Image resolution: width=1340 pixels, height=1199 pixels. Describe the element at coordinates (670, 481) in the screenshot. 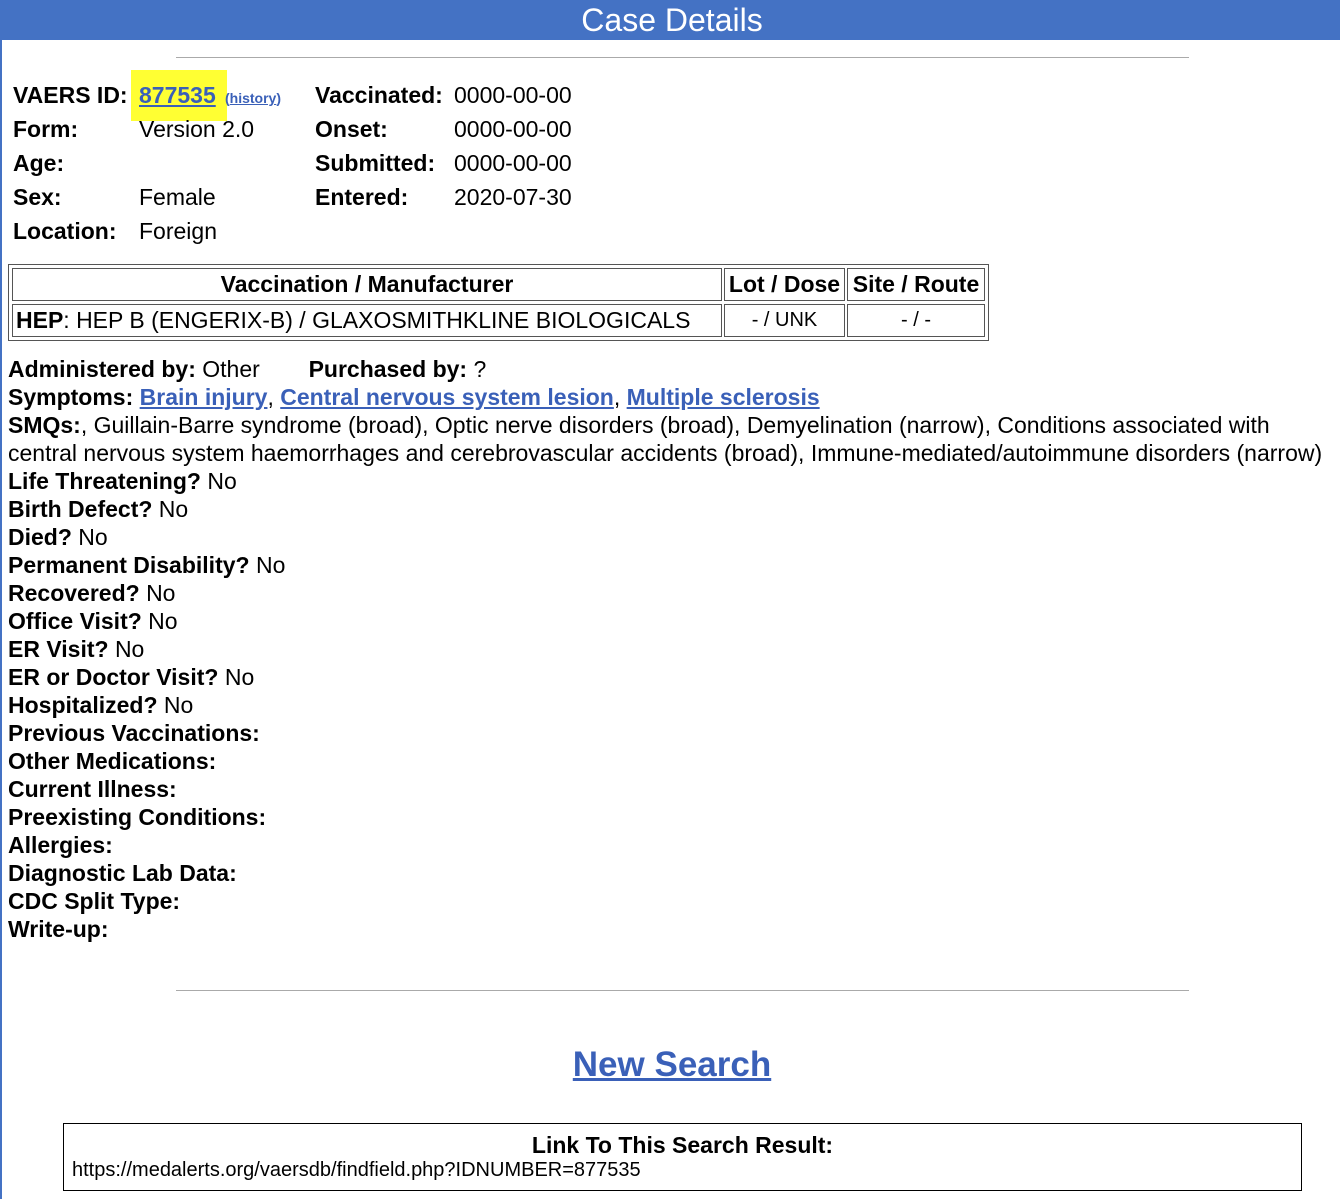

I see `flag-row: Life Threatening? No` at that location.